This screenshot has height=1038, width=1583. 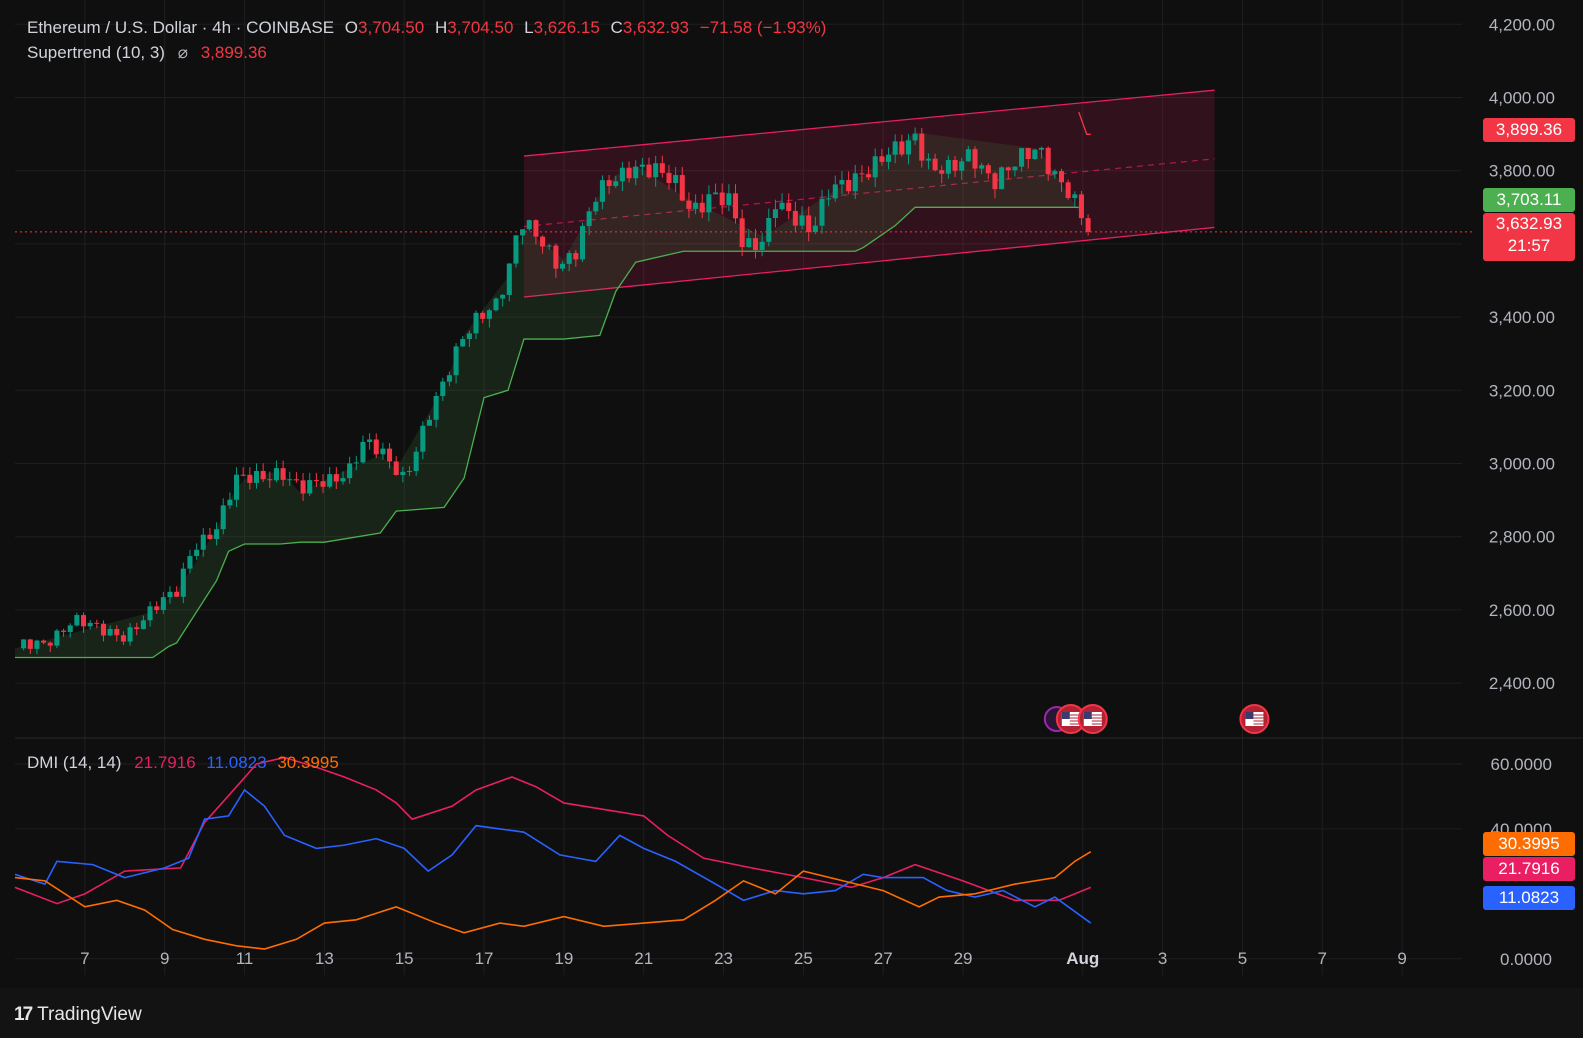 I want to click on supertrend-legend: Supertrend (10, 3) ⌀ 3,899.36, so click(x=147, y=53).